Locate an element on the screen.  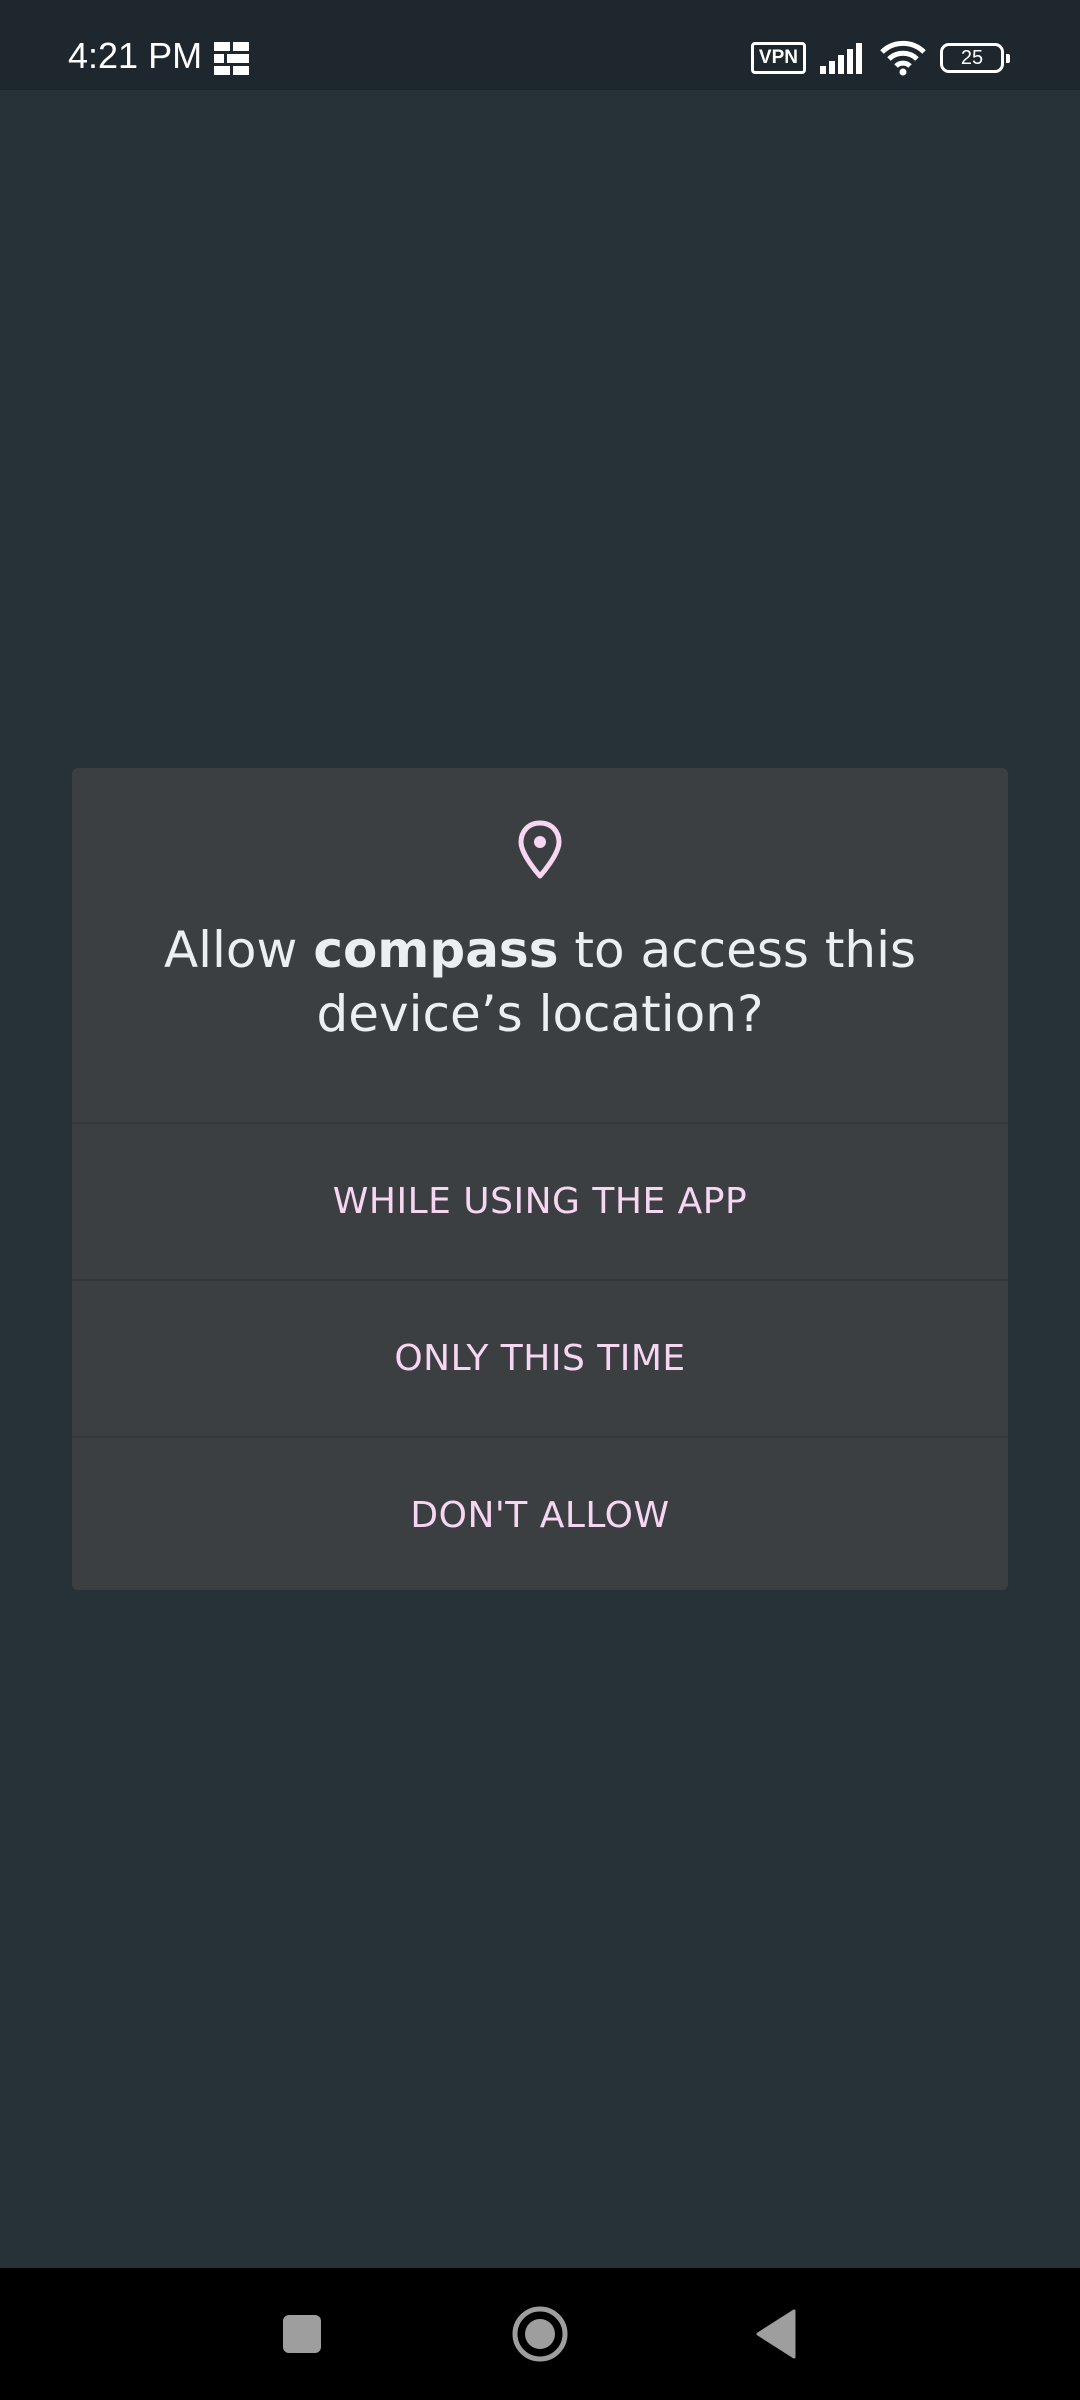
location-pin-icon is located at coordinates (540, 849).